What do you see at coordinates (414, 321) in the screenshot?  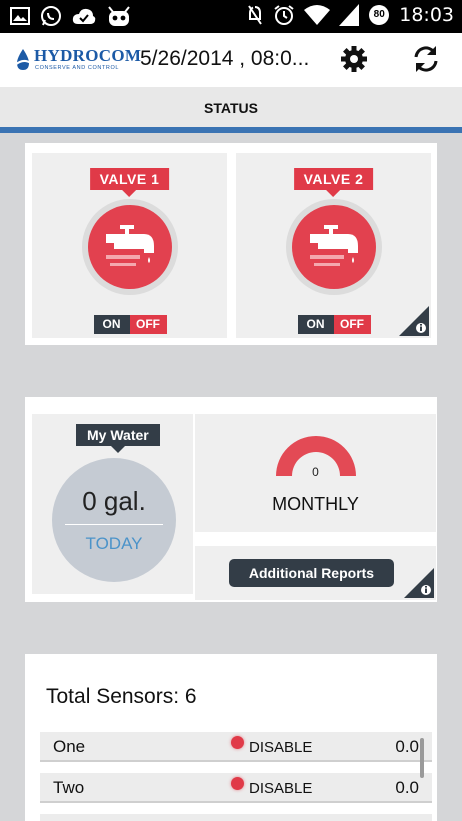 I see `valve-info-icon` at bounding box center [414, 321].